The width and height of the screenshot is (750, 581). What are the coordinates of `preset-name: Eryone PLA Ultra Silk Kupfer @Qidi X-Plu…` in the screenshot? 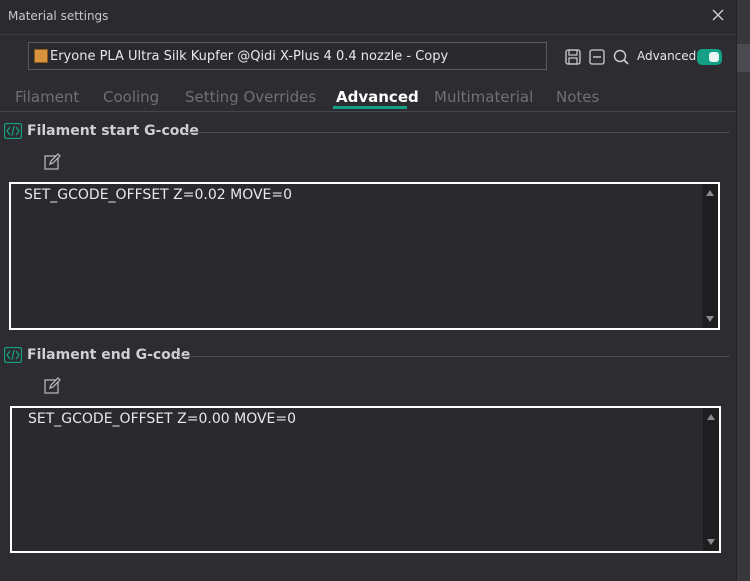 It's located at (249, 56).